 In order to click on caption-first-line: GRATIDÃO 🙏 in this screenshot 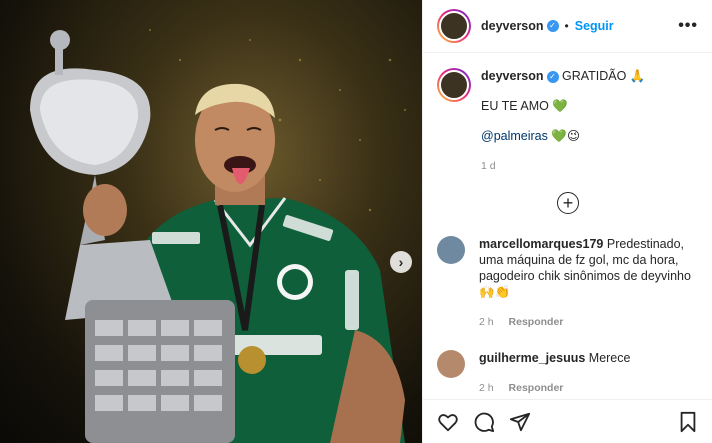, I will do `click(604, 76)`.